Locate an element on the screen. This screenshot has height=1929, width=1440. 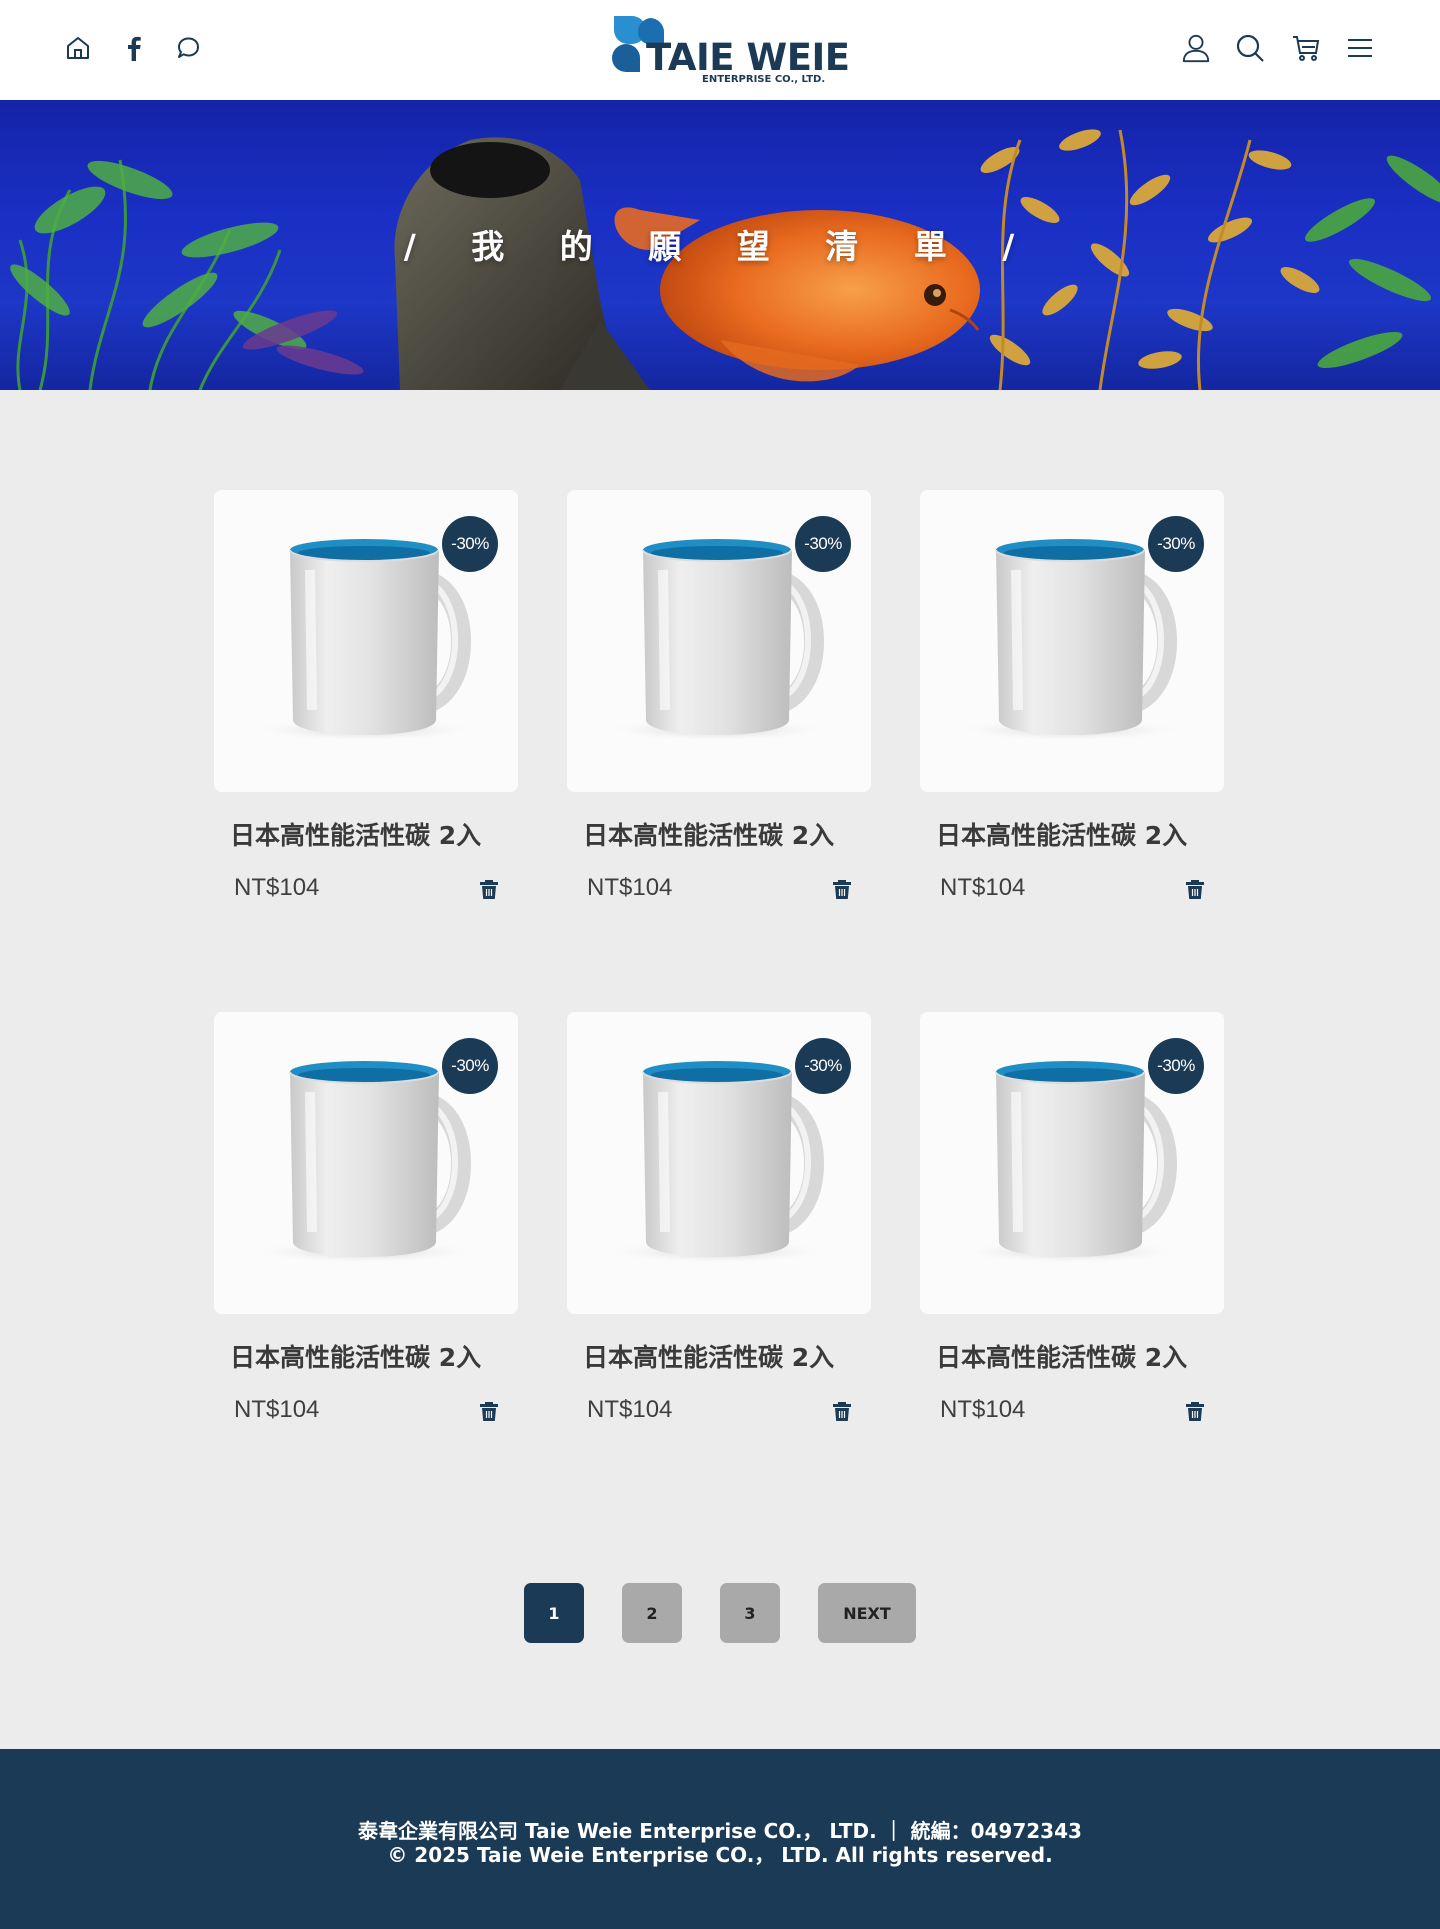
home-icon is located at coordinates (78, 48).